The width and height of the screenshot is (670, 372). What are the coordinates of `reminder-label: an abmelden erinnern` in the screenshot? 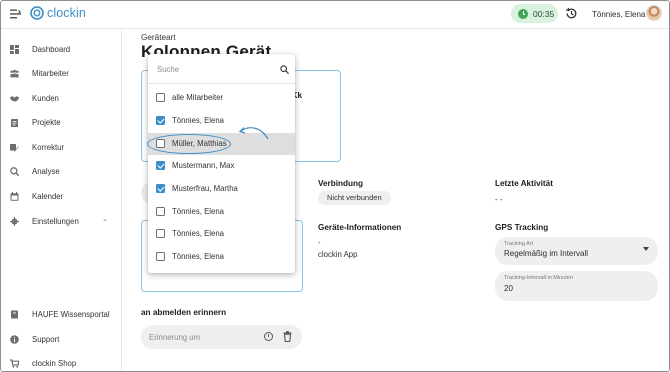 It's located at (184, 312).